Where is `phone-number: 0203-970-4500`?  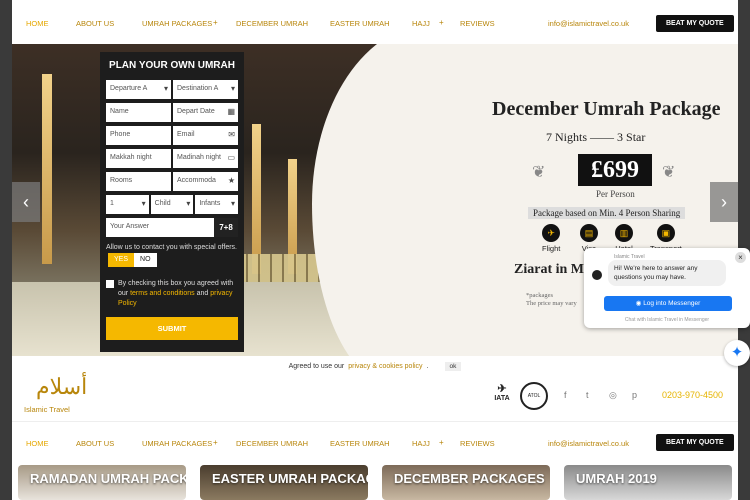 phone-number: 0203-970-4500 is located at coordinates (692, 395).